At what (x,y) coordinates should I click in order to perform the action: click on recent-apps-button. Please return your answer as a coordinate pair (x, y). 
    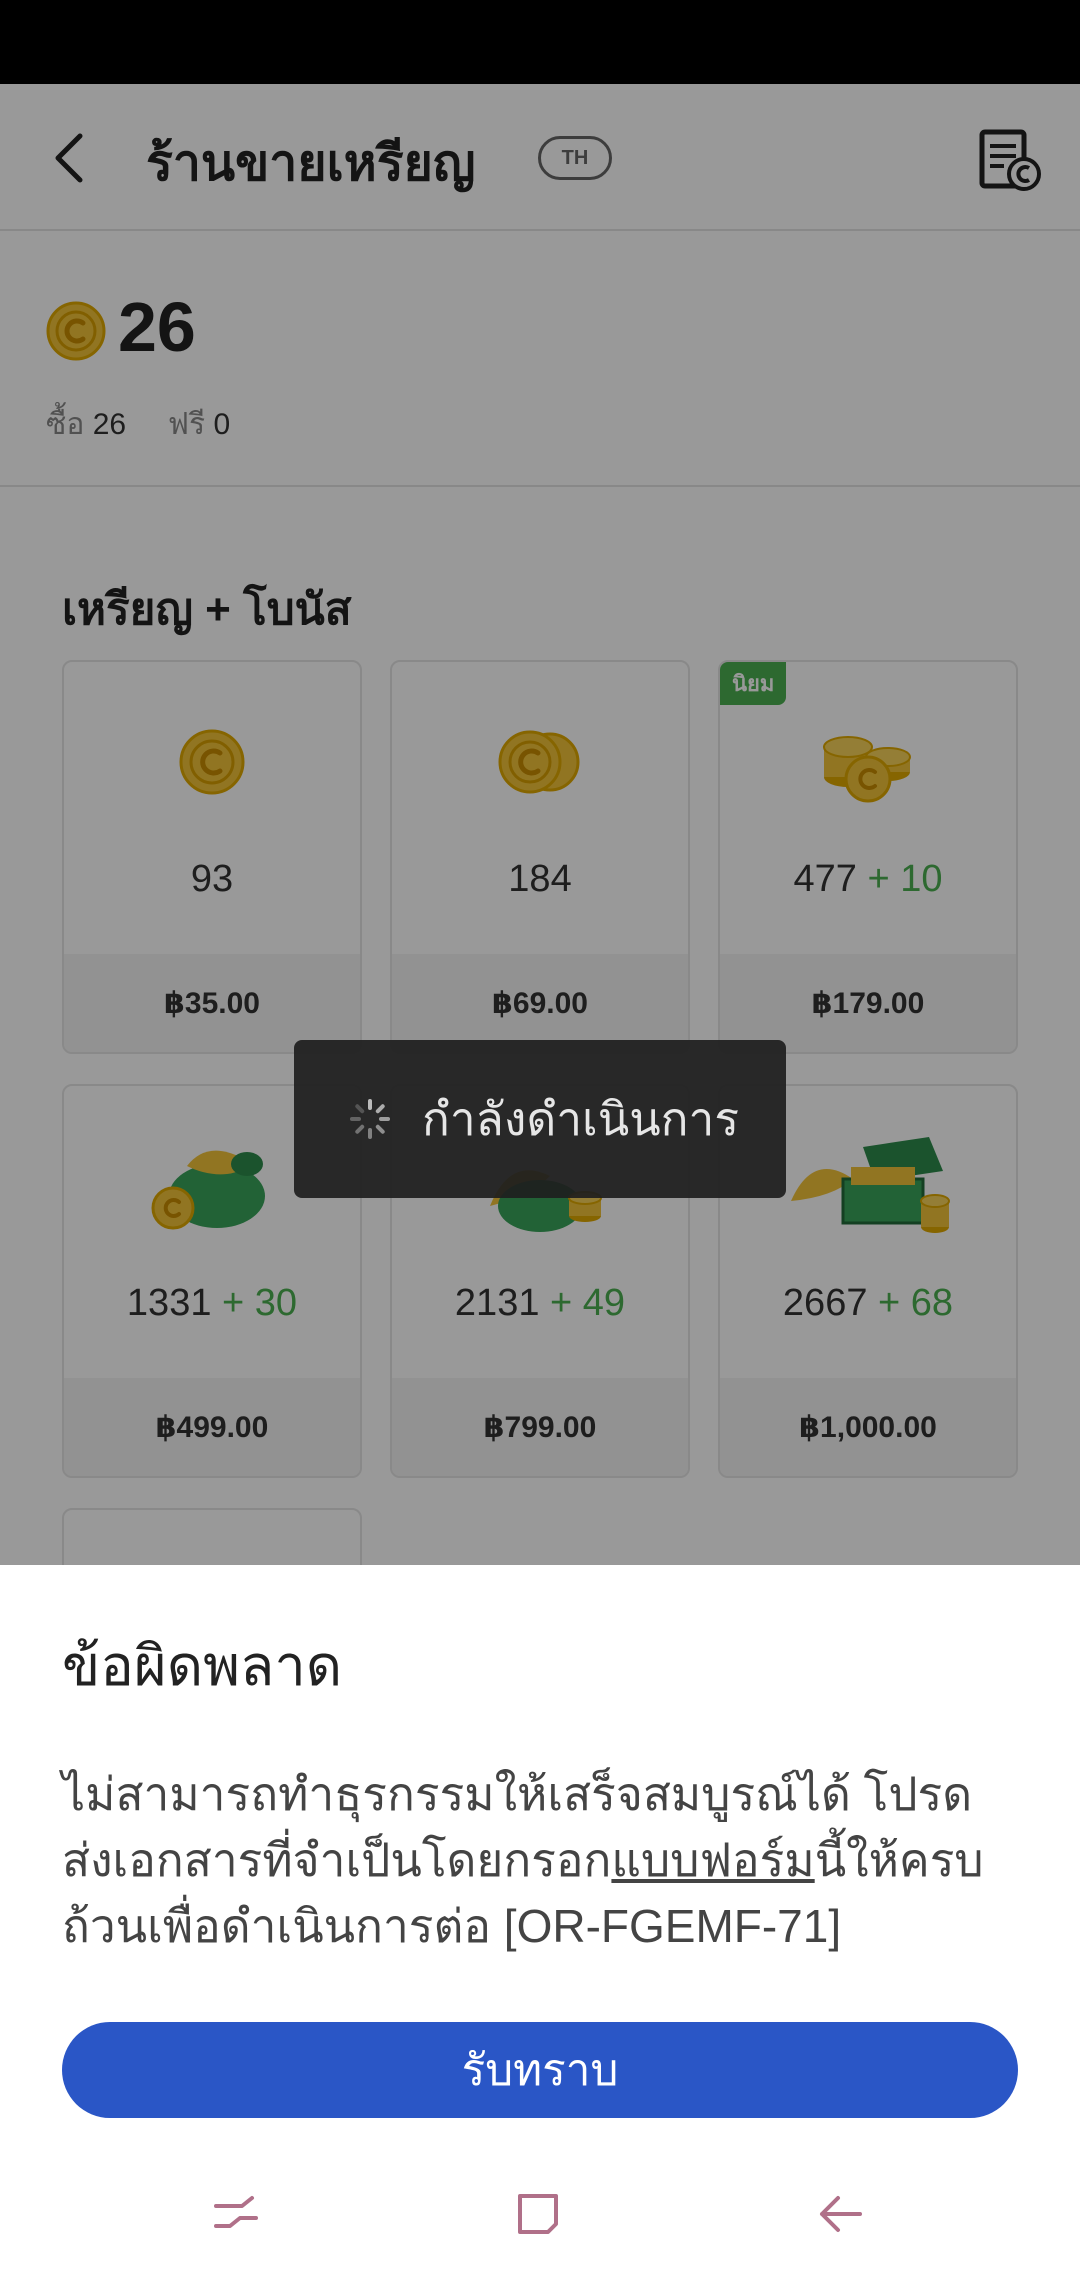
    Looking at the image, I should click on (236, 2214).